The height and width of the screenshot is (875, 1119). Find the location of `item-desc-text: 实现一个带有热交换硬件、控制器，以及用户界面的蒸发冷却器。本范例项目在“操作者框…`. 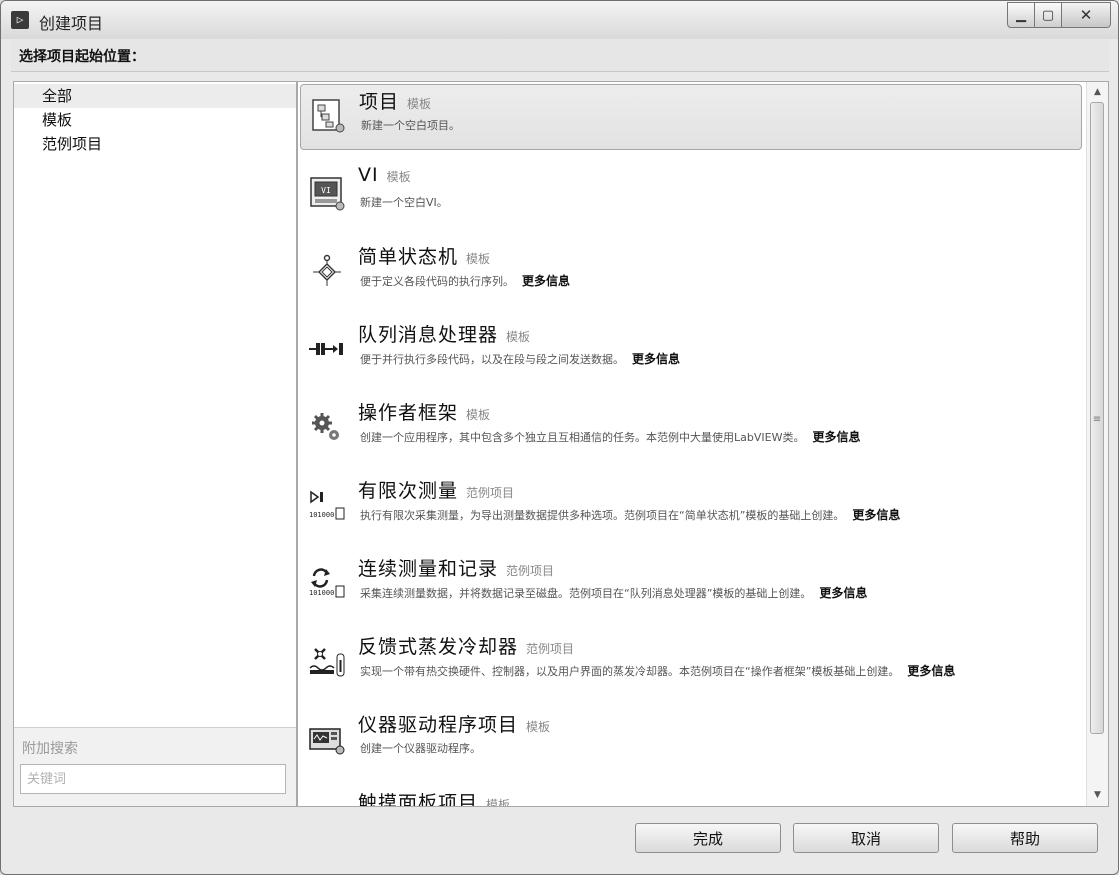

item-desc-text: 实现一个带有热交换硬件、控制器，以及用户界面的蒸发冷却器。本范例项目在“操作者框… is located at coordinates (630, 671).